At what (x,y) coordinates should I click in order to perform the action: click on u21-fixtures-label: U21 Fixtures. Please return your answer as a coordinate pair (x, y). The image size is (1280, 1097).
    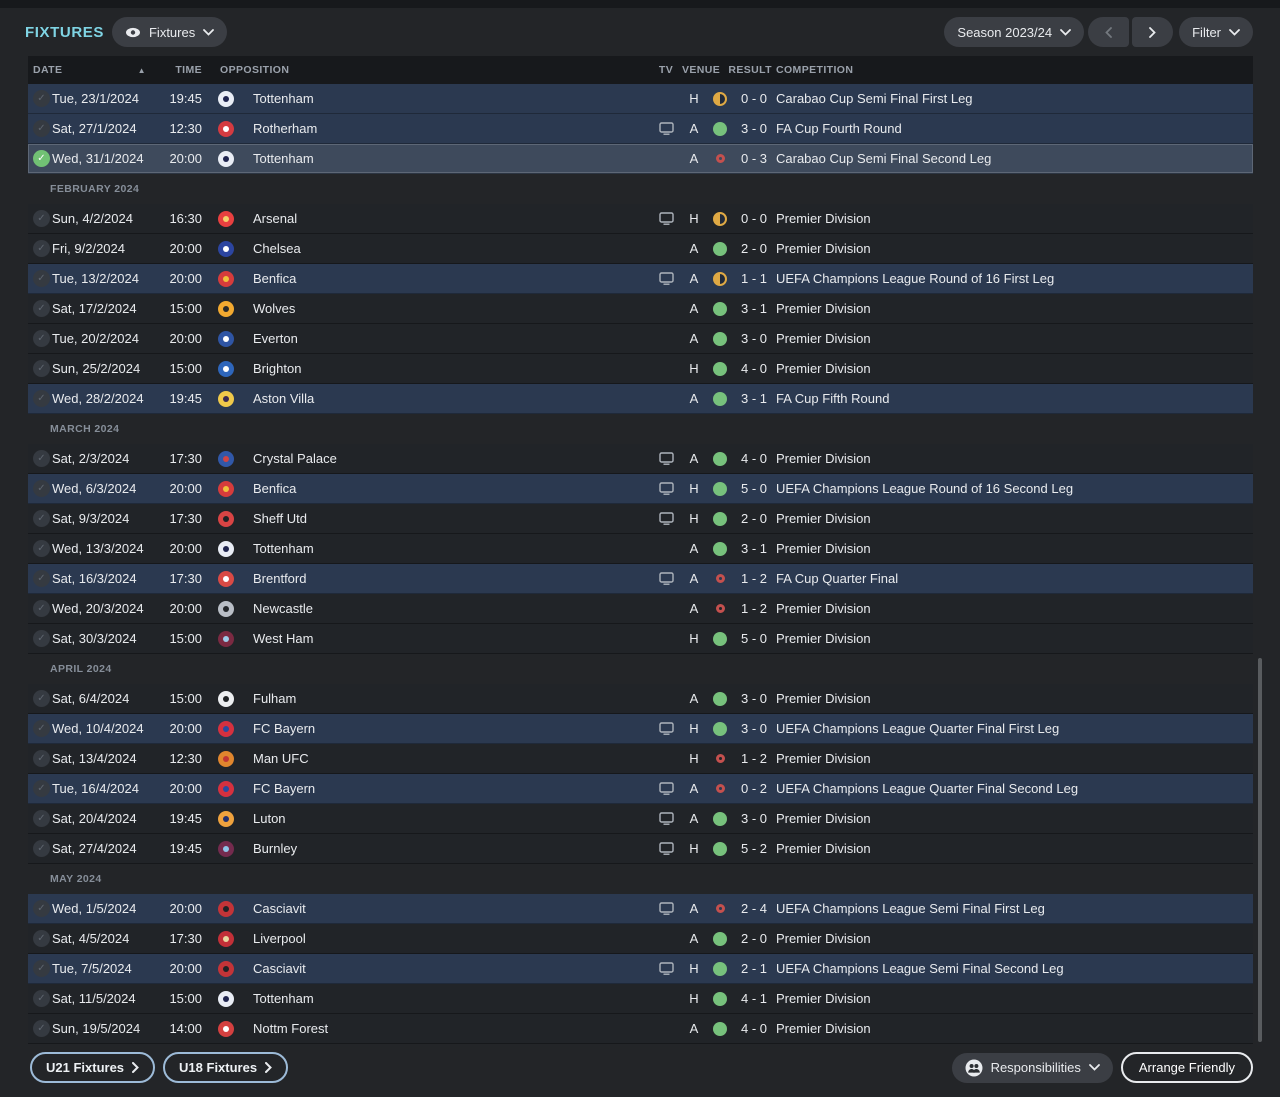
    Looking at the image, I should click on (85, 1067).